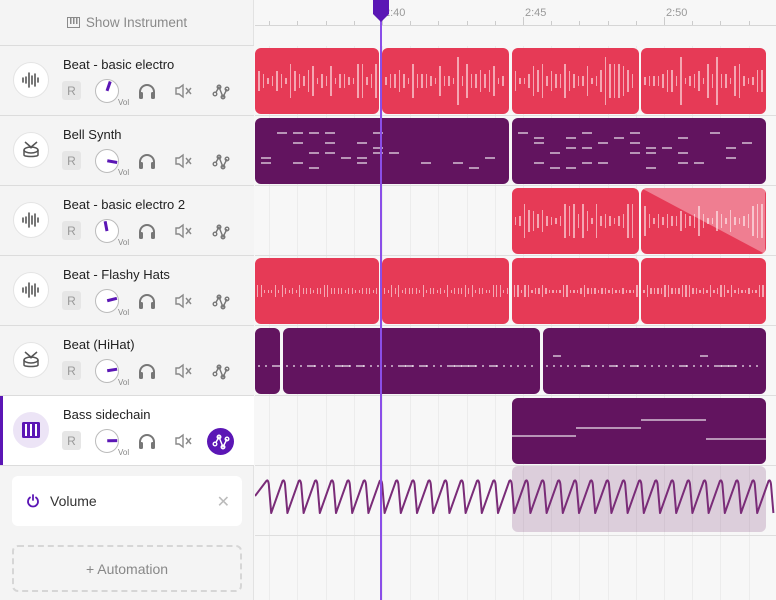 The image size is (776, 600). I want to click on track-header: Beat - basic electro R Vol, so click(127, 81).